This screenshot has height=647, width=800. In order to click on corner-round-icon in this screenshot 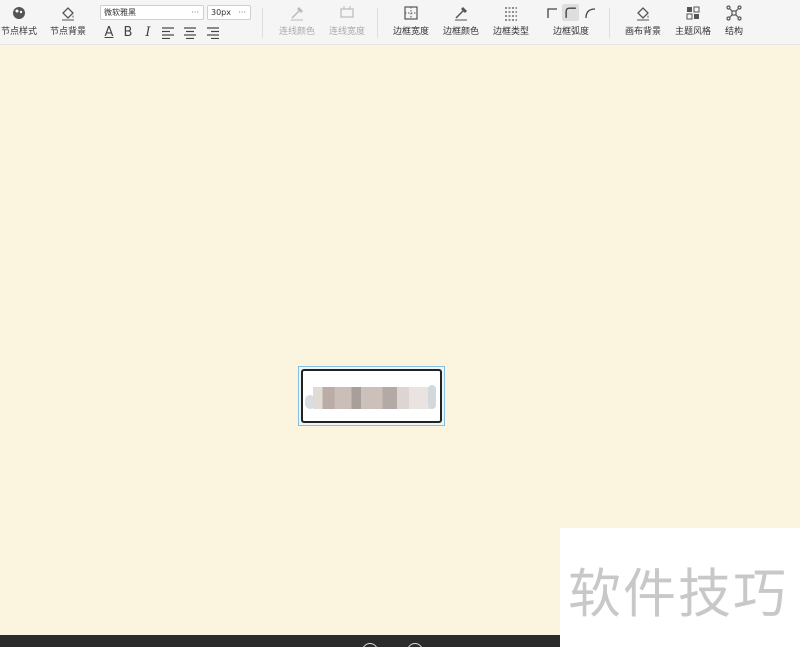, I will do `click(590, 13)`.